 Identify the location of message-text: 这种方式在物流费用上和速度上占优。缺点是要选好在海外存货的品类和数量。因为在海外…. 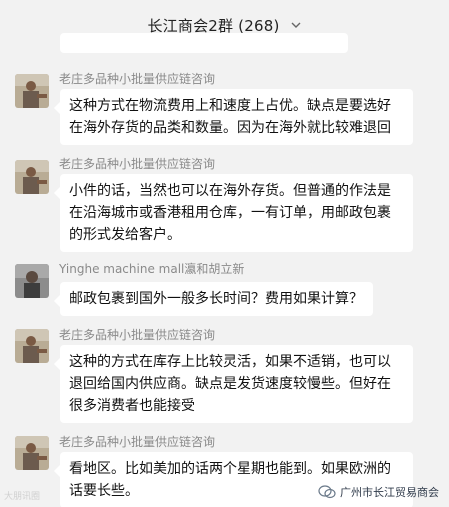
(230, 117).